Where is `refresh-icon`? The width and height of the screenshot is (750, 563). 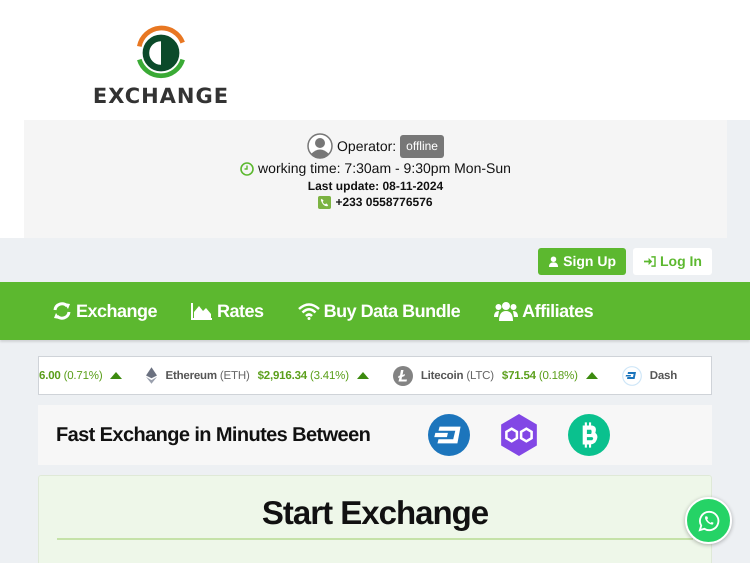
refresh-icon is located at coordinates (62, 311).